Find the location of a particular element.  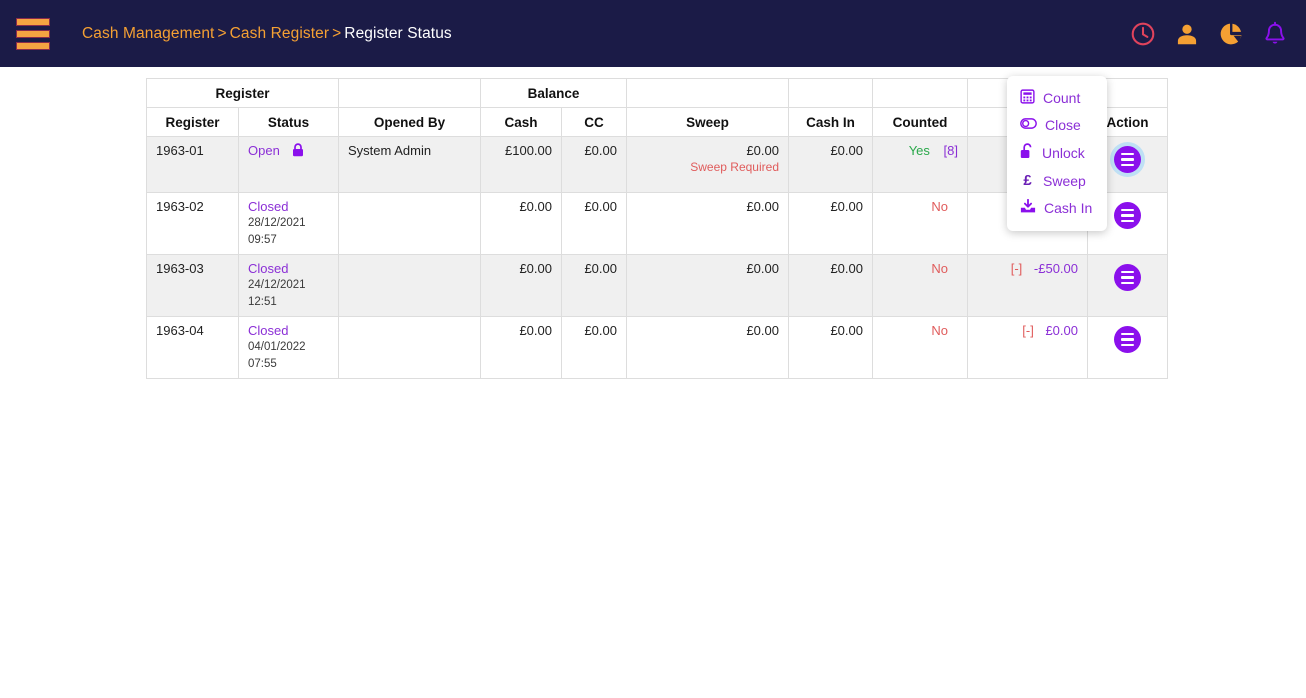

group-header-blank-counted is located at coordinates (920, 93).